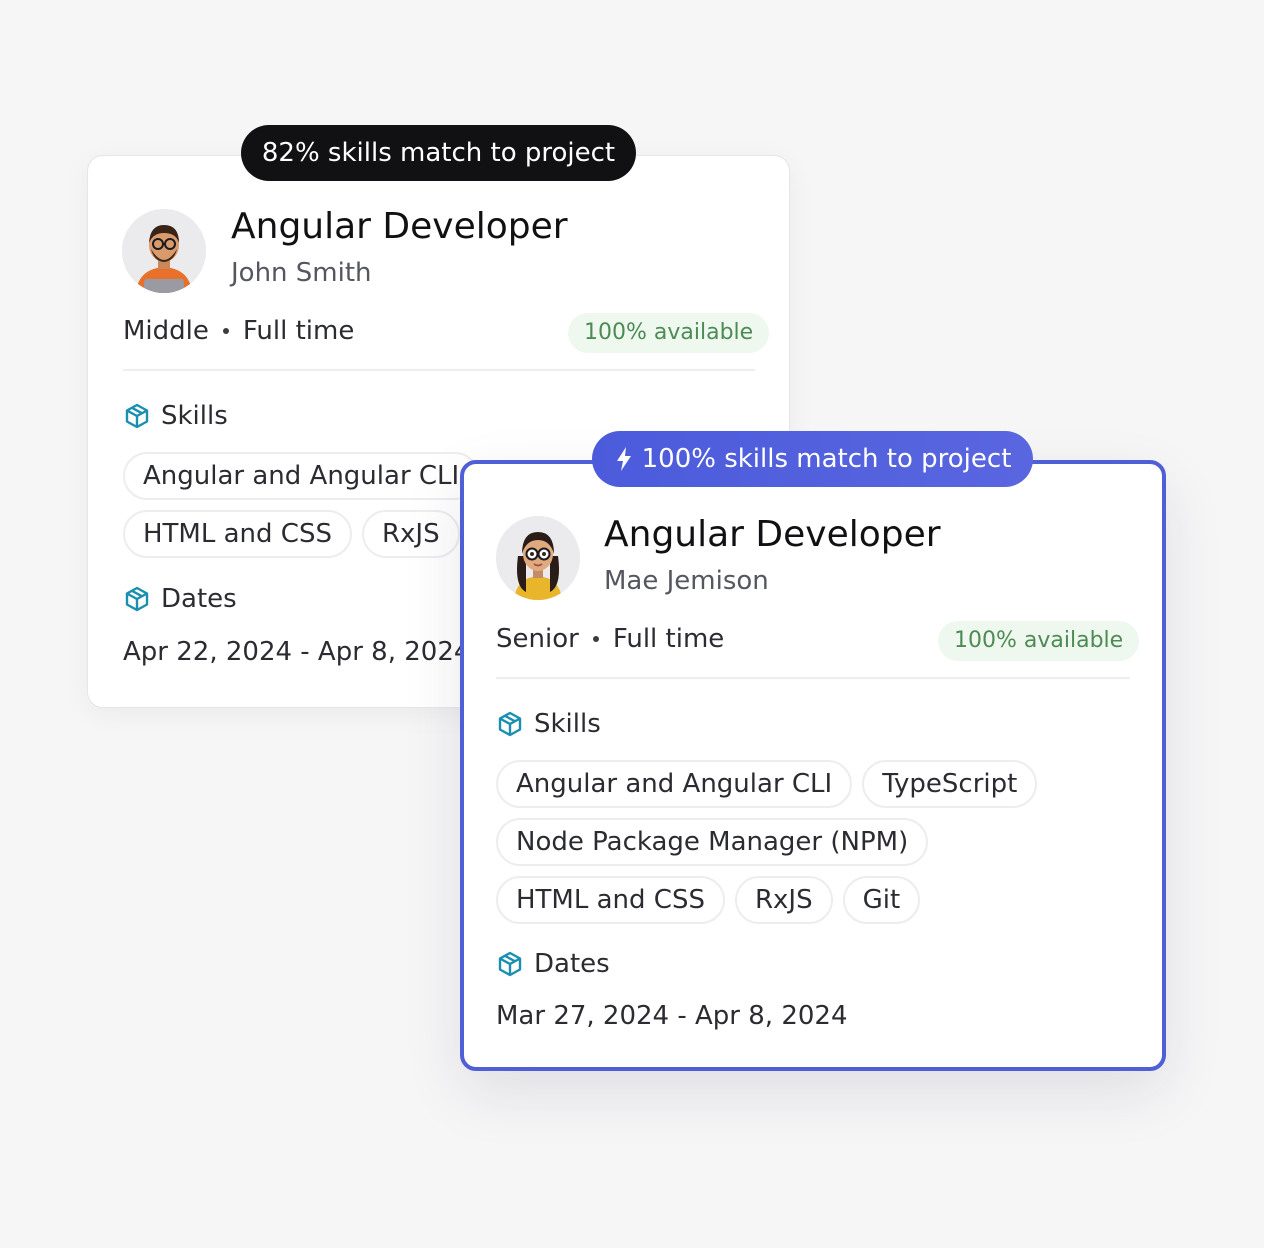  What do you see at coordinates (301, 273) in the screenshot?
I see `candidate-name: John Smith` at bounding box center [301, 273].